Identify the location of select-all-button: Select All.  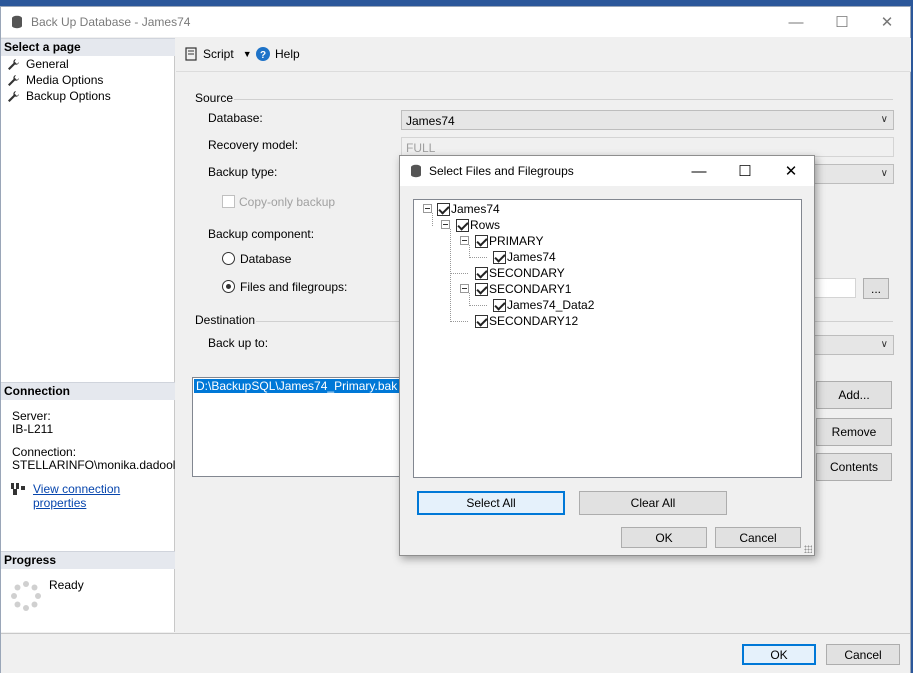
(491, 503).